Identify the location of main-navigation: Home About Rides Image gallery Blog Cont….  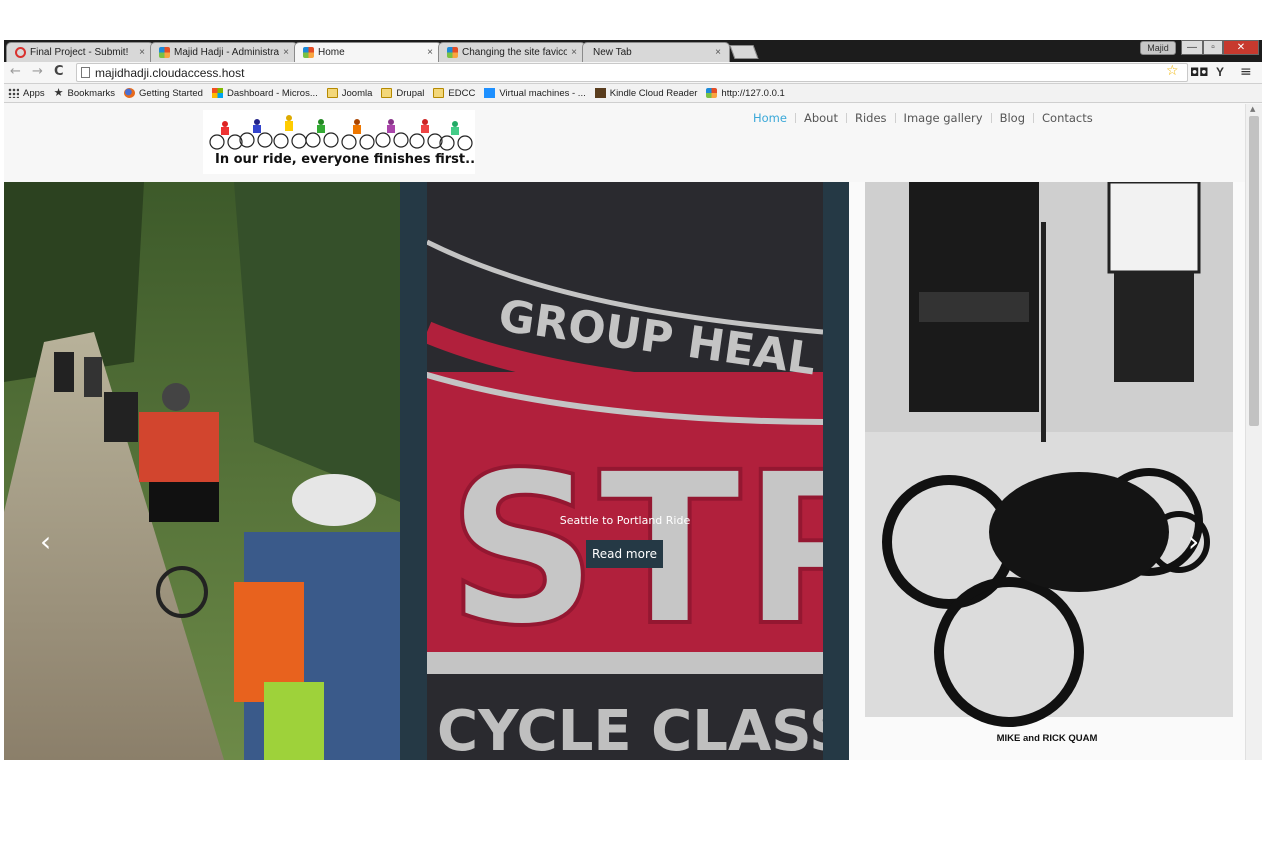
(923, 118).